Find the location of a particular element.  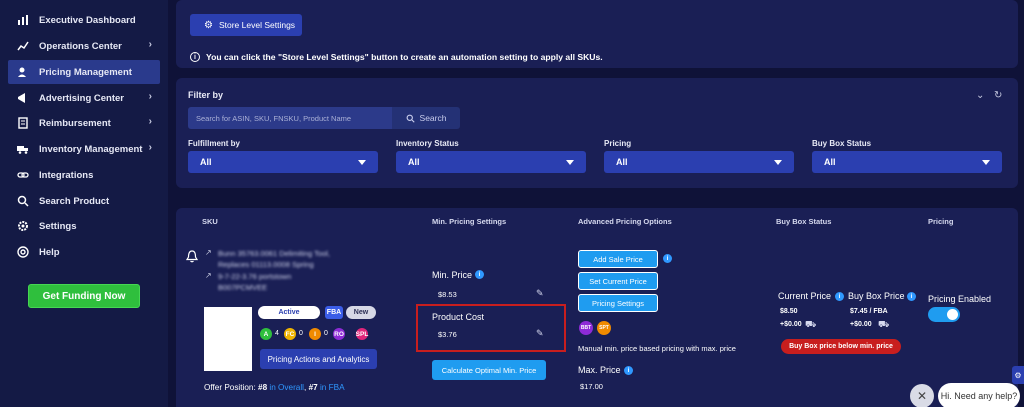

buybox-price-label: Buy Box Price is located at coordinates (876, 296).